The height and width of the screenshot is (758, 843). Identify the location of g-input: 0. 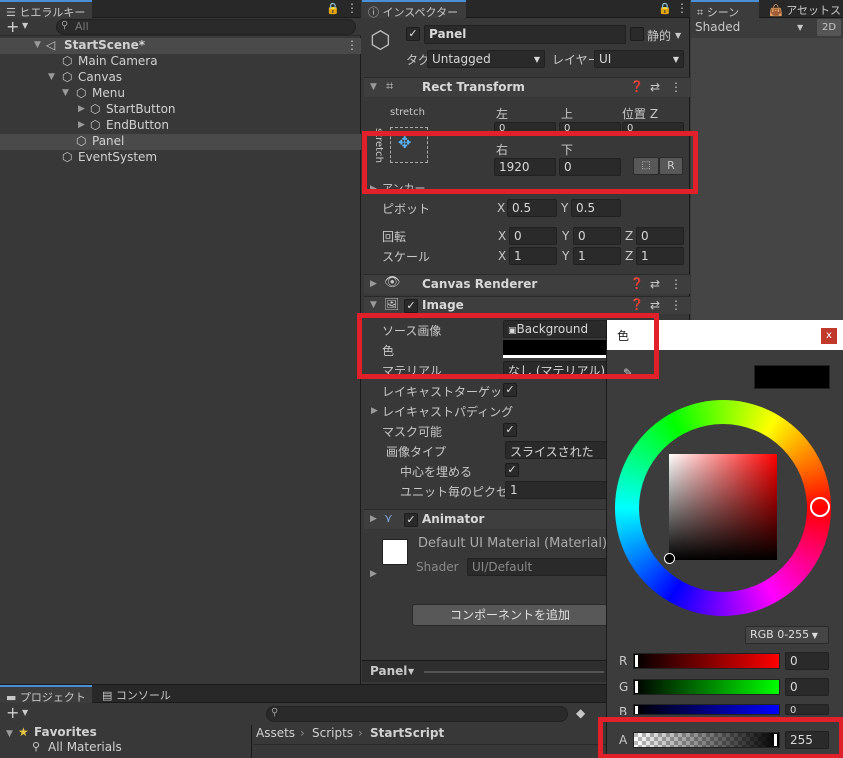
(807, 687).